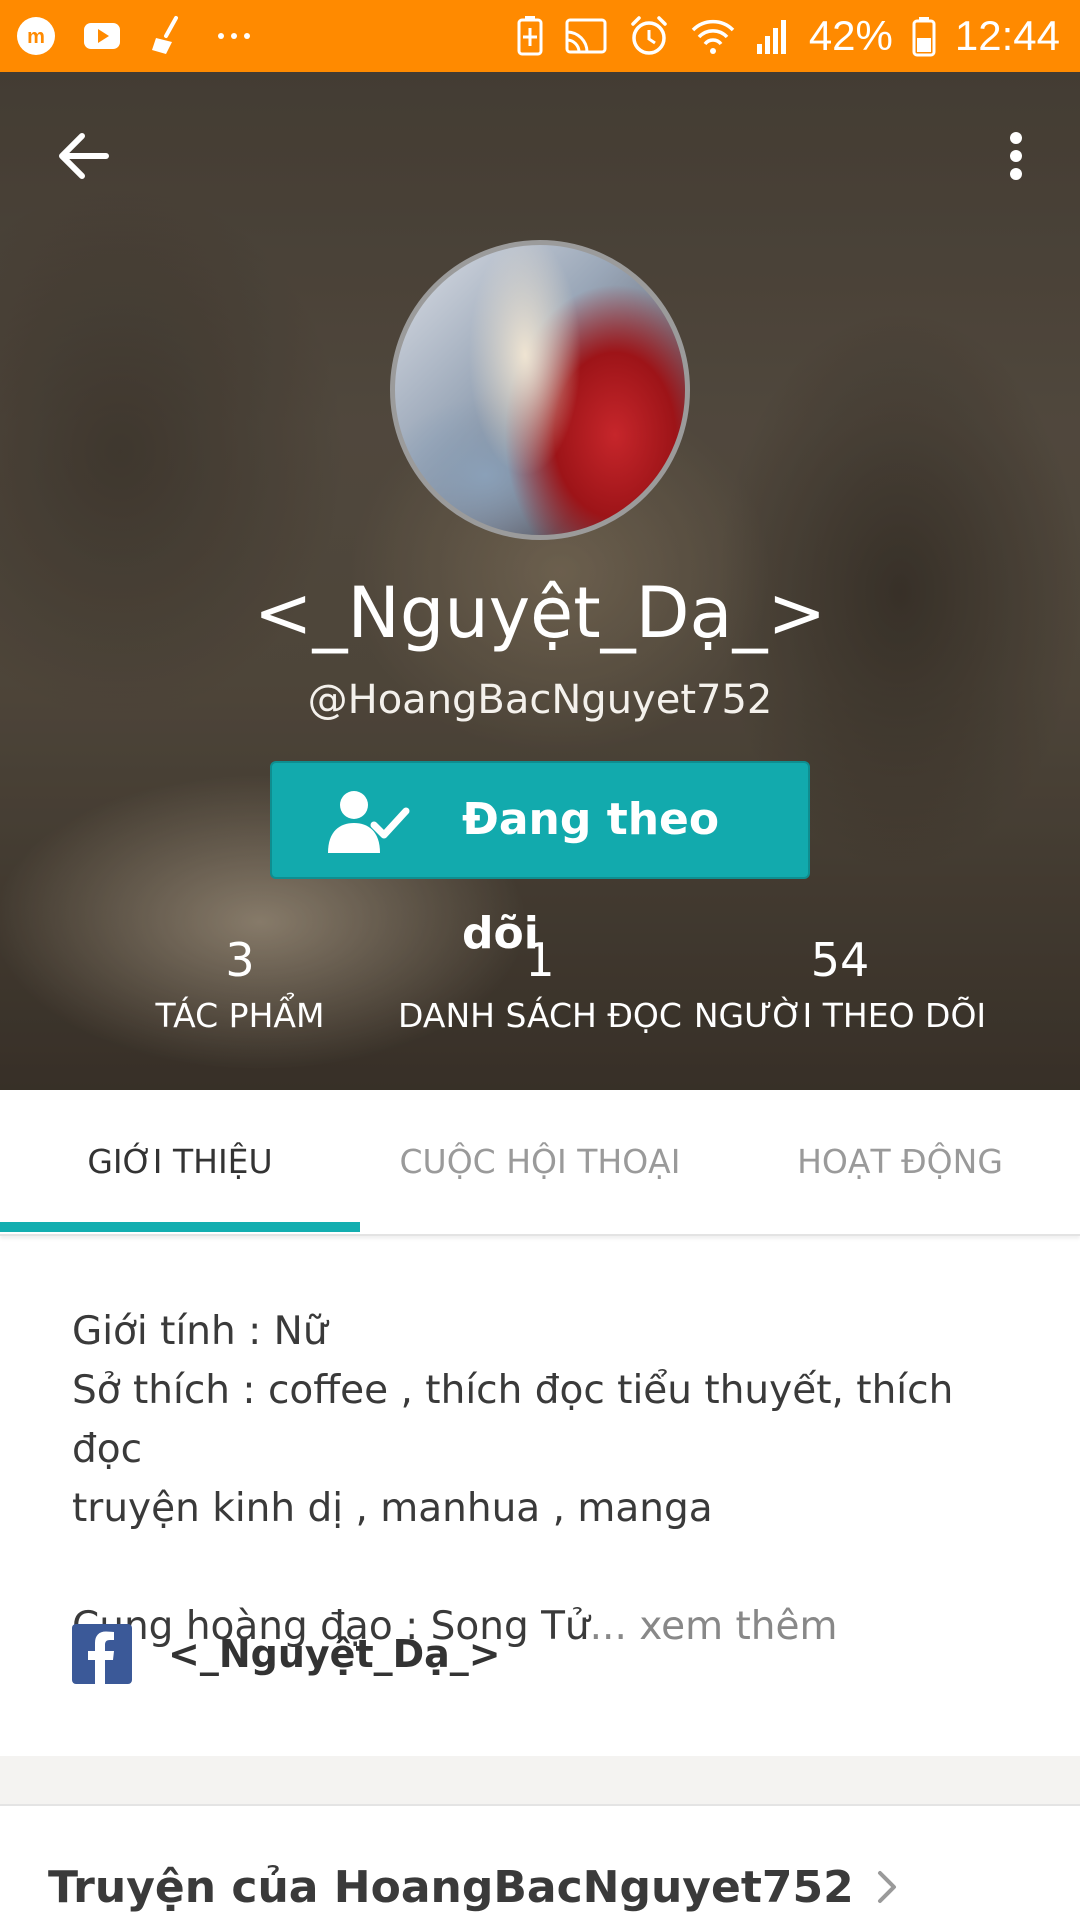 This screenshot has width=1080, height=1920. What do you see at coordinates (1007, 35) in the screenshot?
I see `clock: 12:44` at bounding box center [1007, 35].